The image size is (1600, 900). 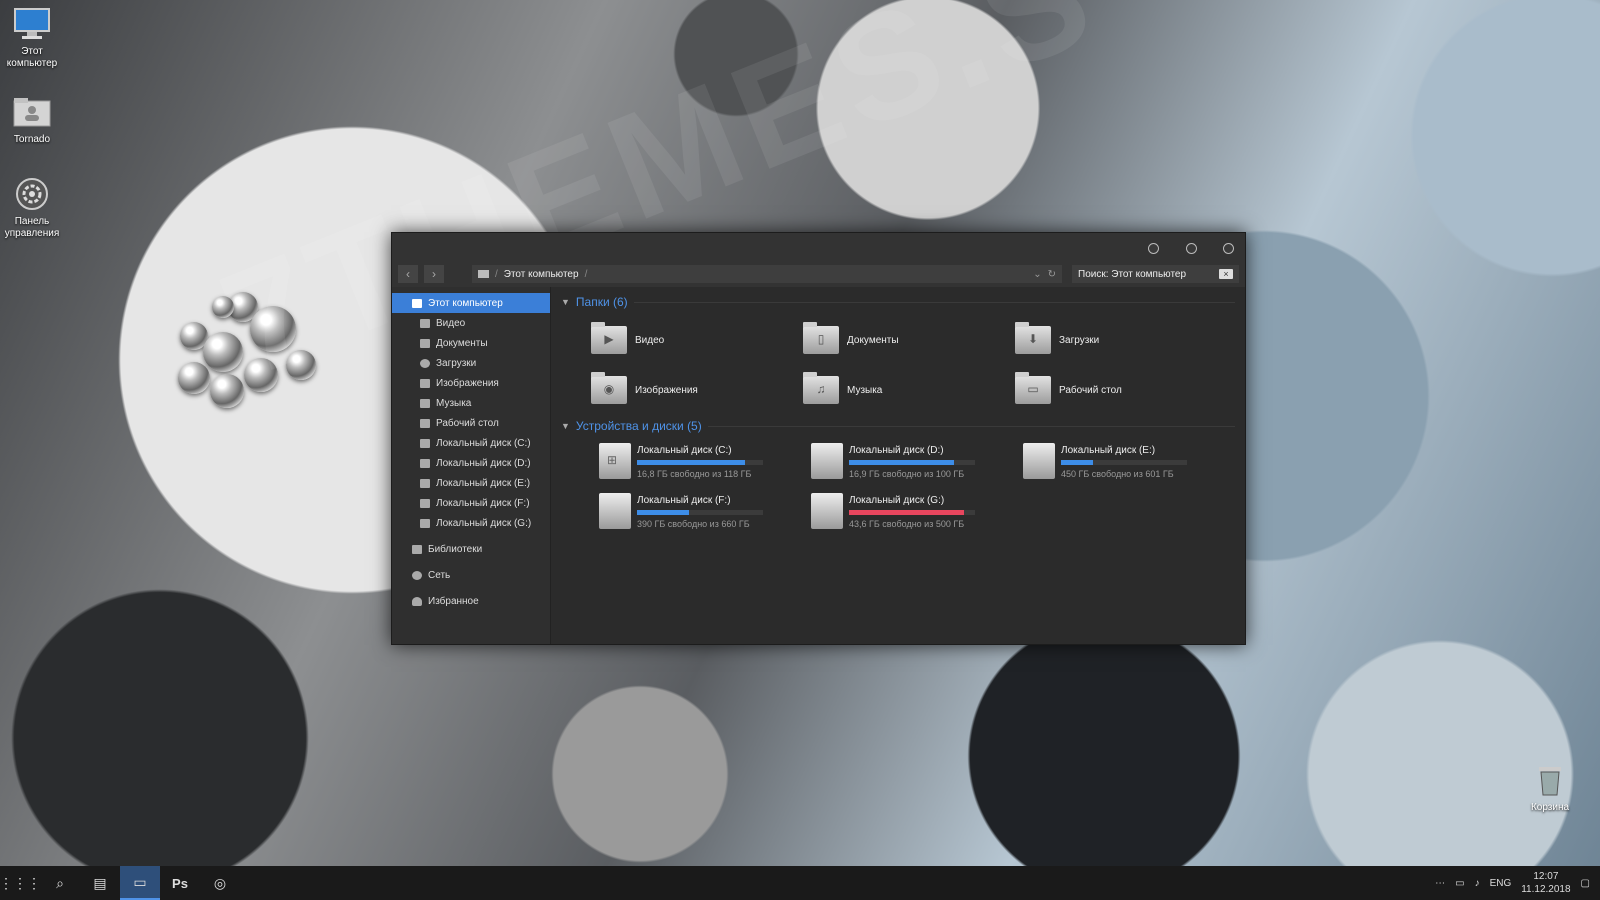 I want to click on sidebar-item-favorites: Избранное, so click(x=471, y=601).